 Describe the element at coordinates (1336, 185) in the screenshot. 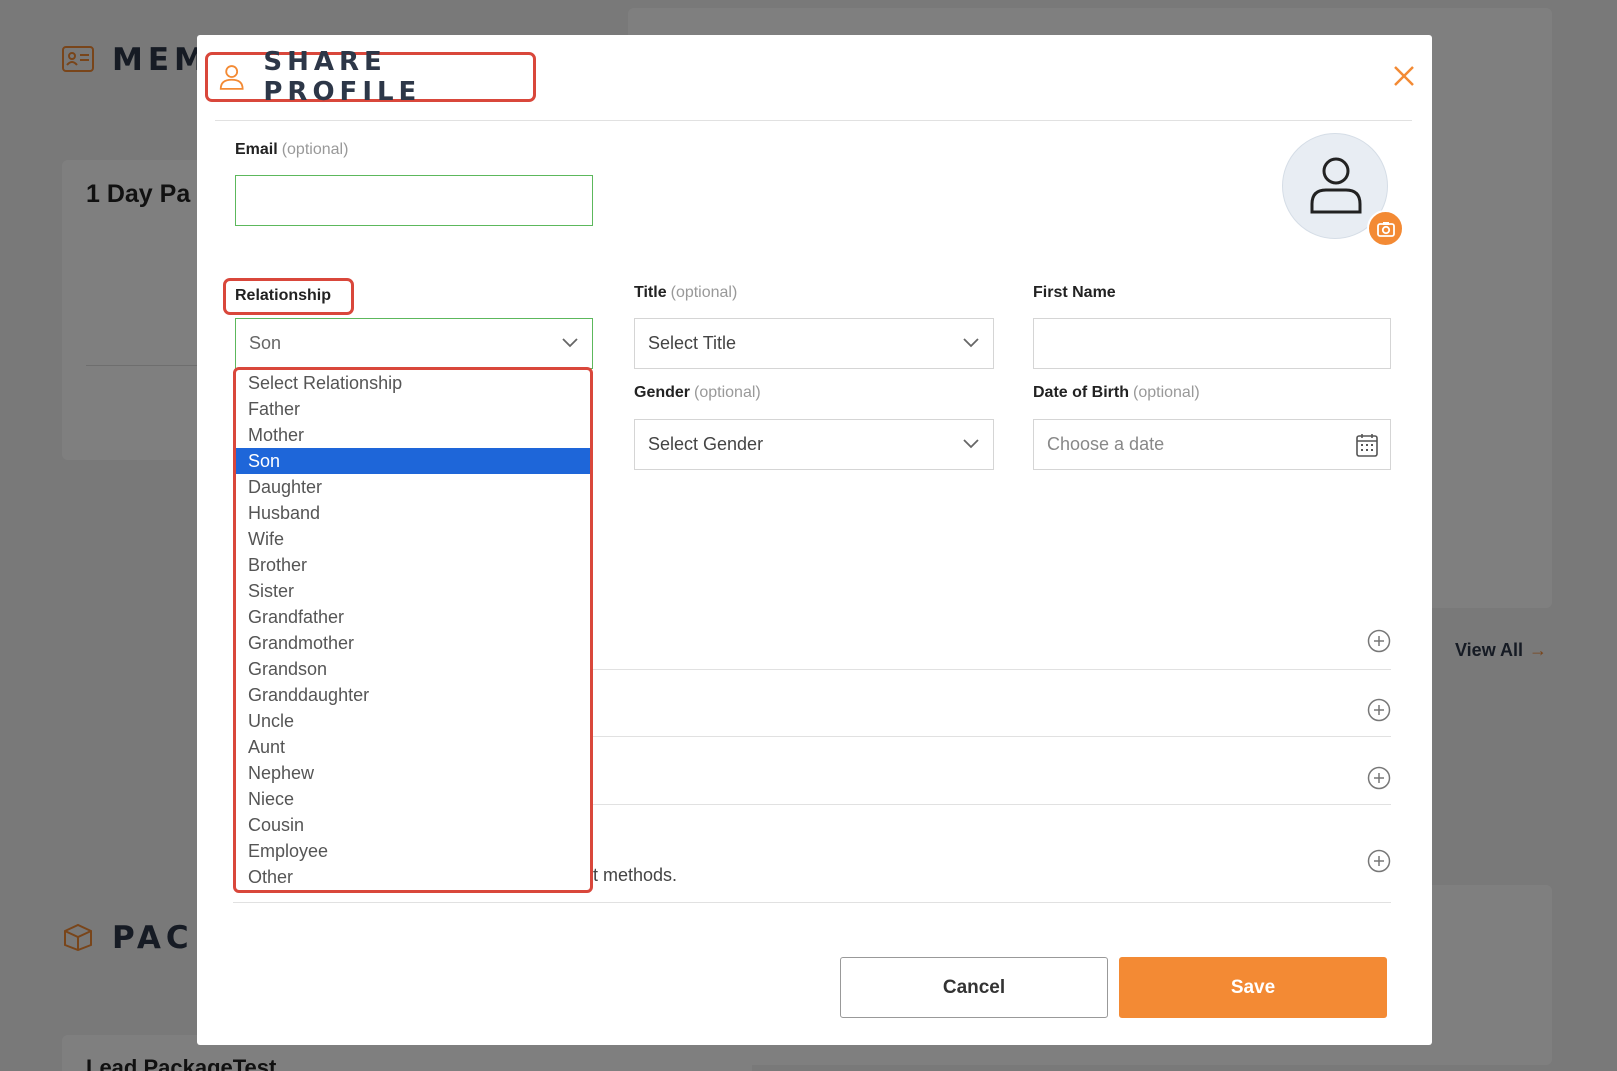

I see `user-avatar-icon` at that location.